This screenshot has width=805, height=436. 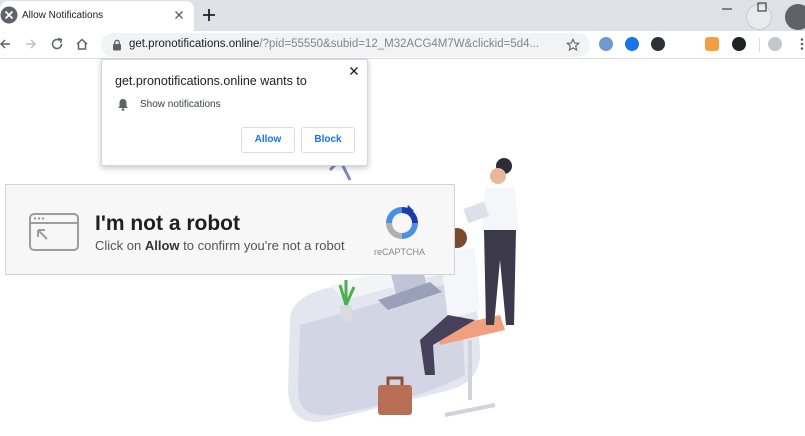 What do you see at coordinates (54, 232) in the screenshot?
I see `browser-window-icon` at bounding box center [54, 232].